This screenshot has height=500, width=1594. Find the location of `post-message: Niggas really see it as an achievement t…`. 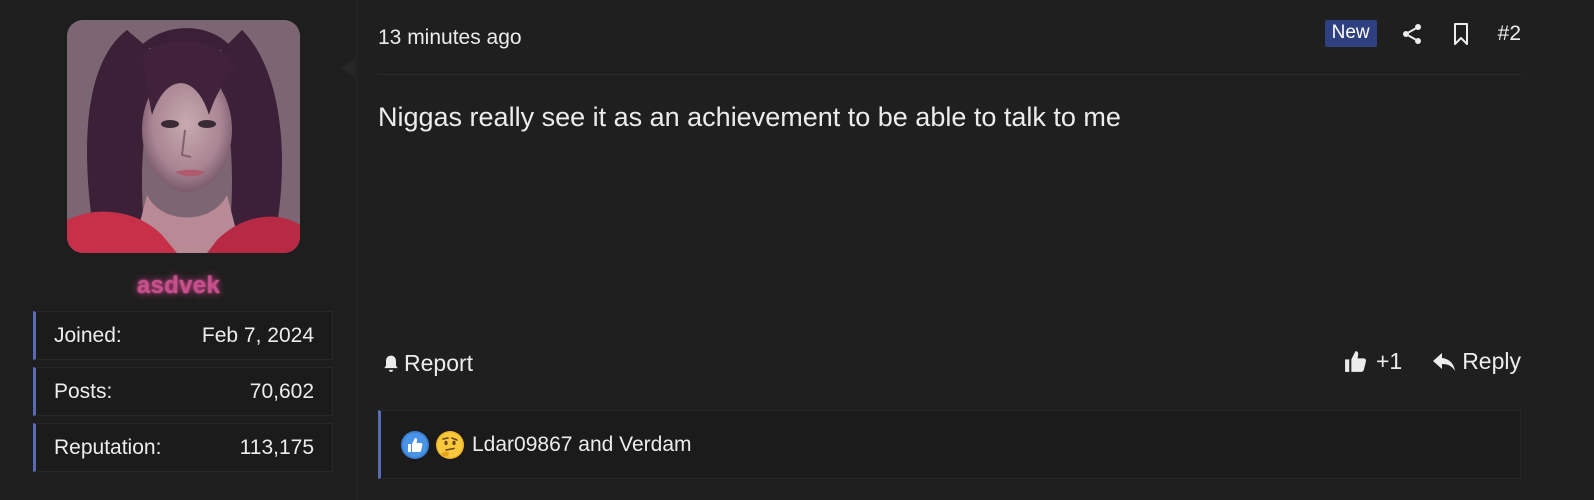

post-message: Niggas really see it as an achievement t… is located at coordinates (749, 117).